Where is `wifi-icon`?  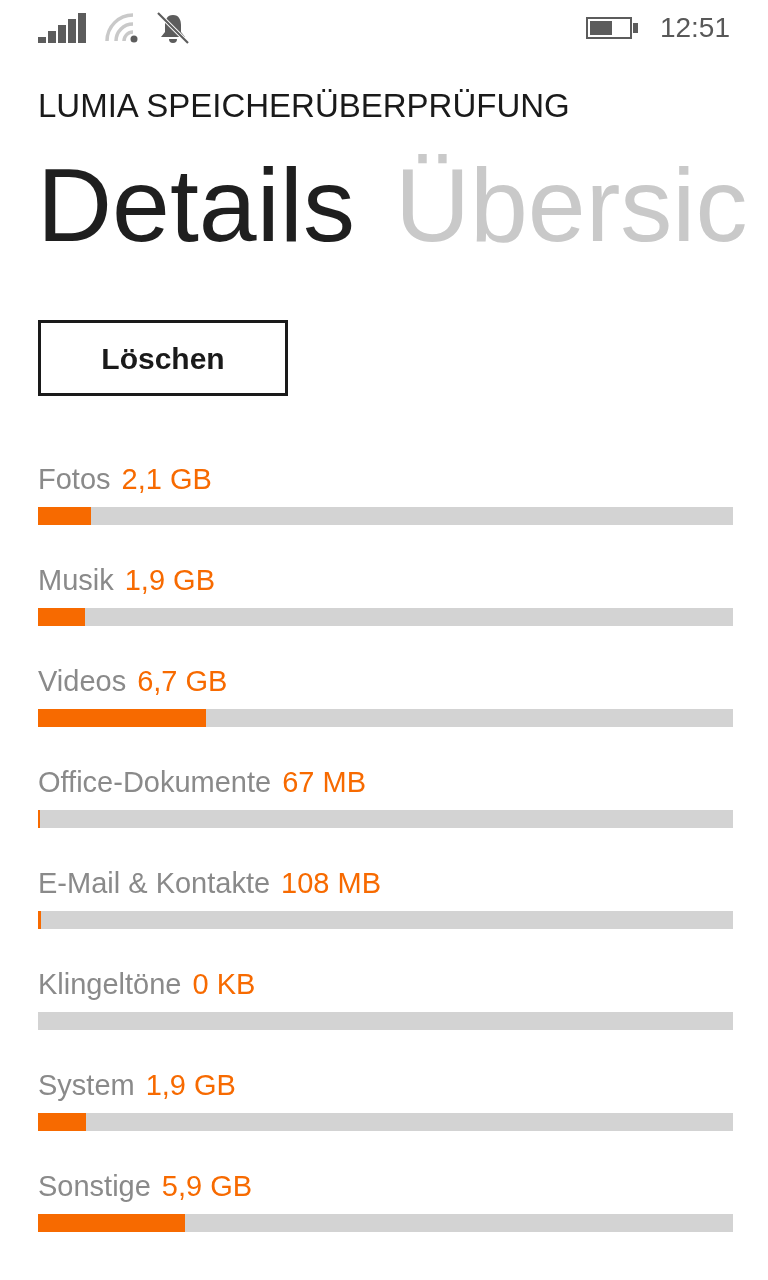
wifi-icon is located at coordinates (122, 28).